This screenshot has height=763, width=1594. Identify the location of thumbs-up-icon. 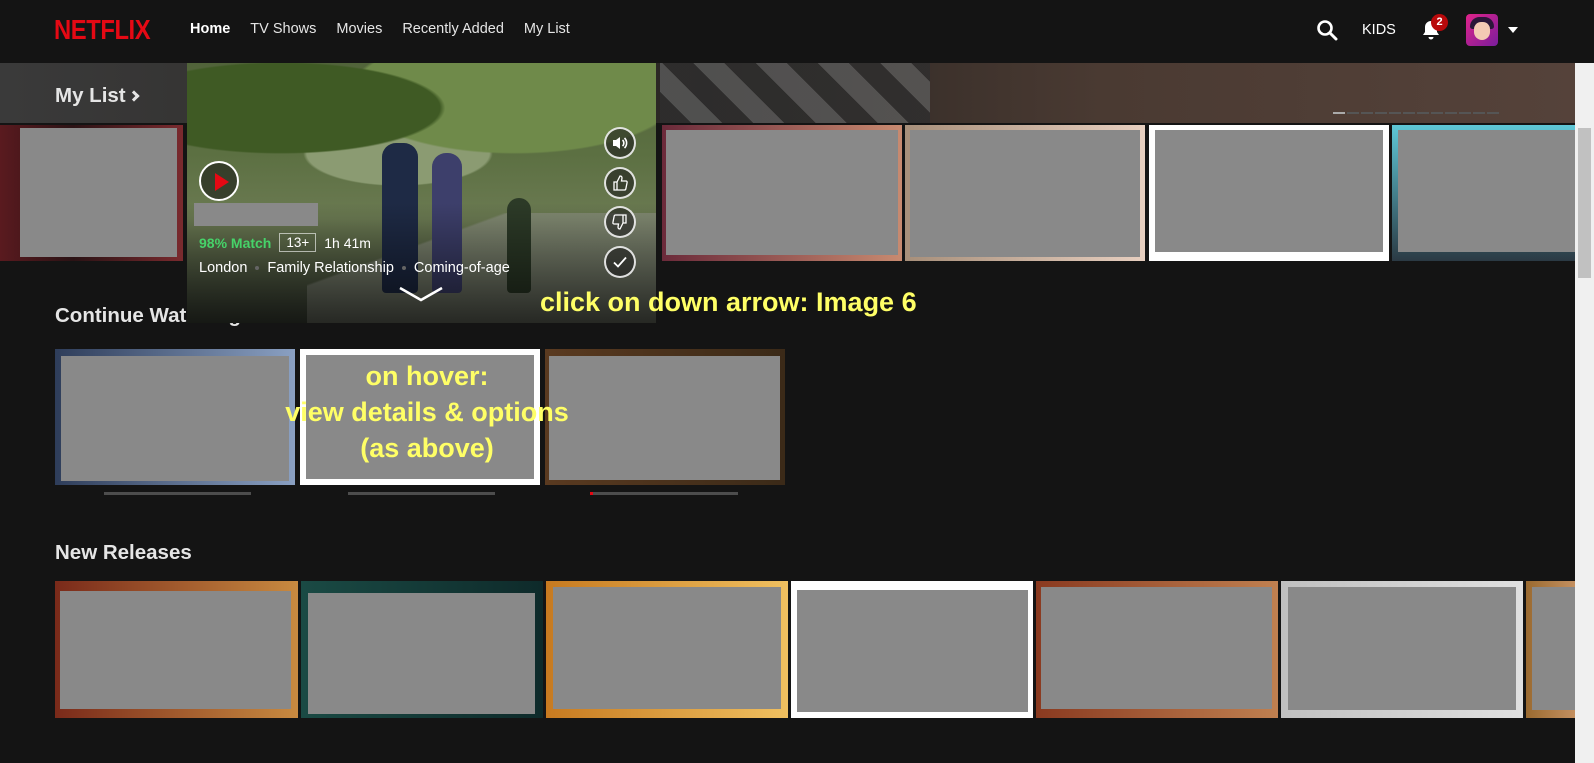
(620, 183).